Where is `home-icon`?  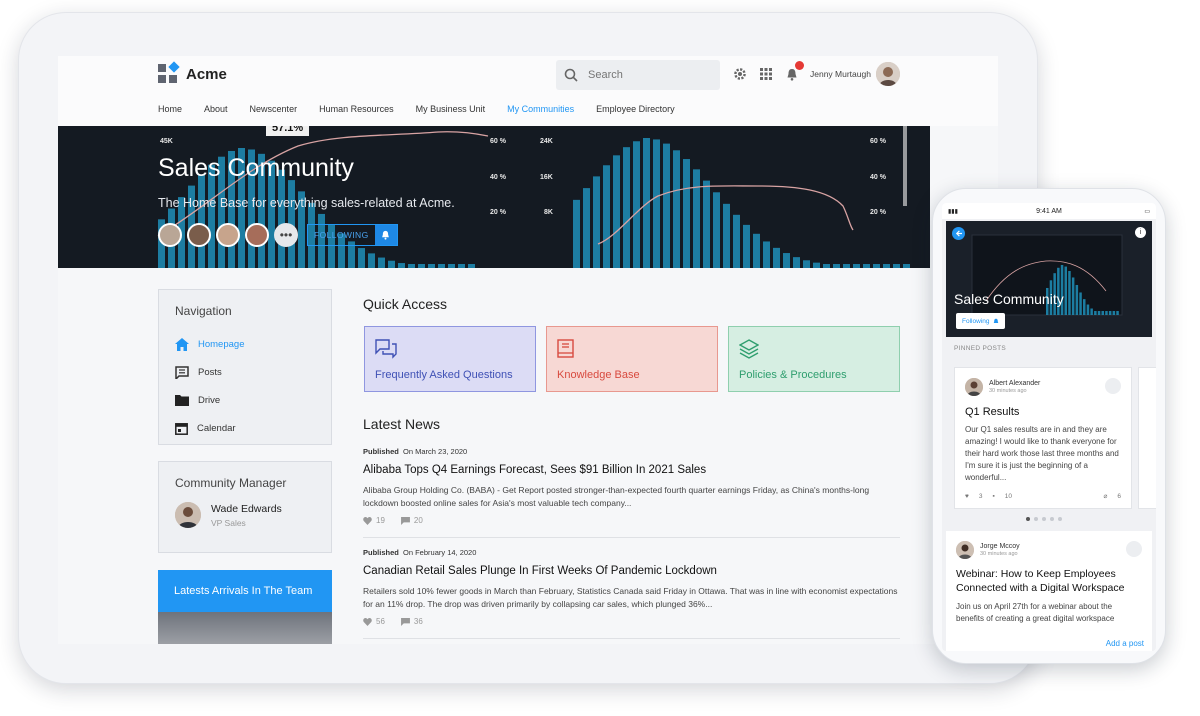 home-icon is located at coordinates (182, 344).